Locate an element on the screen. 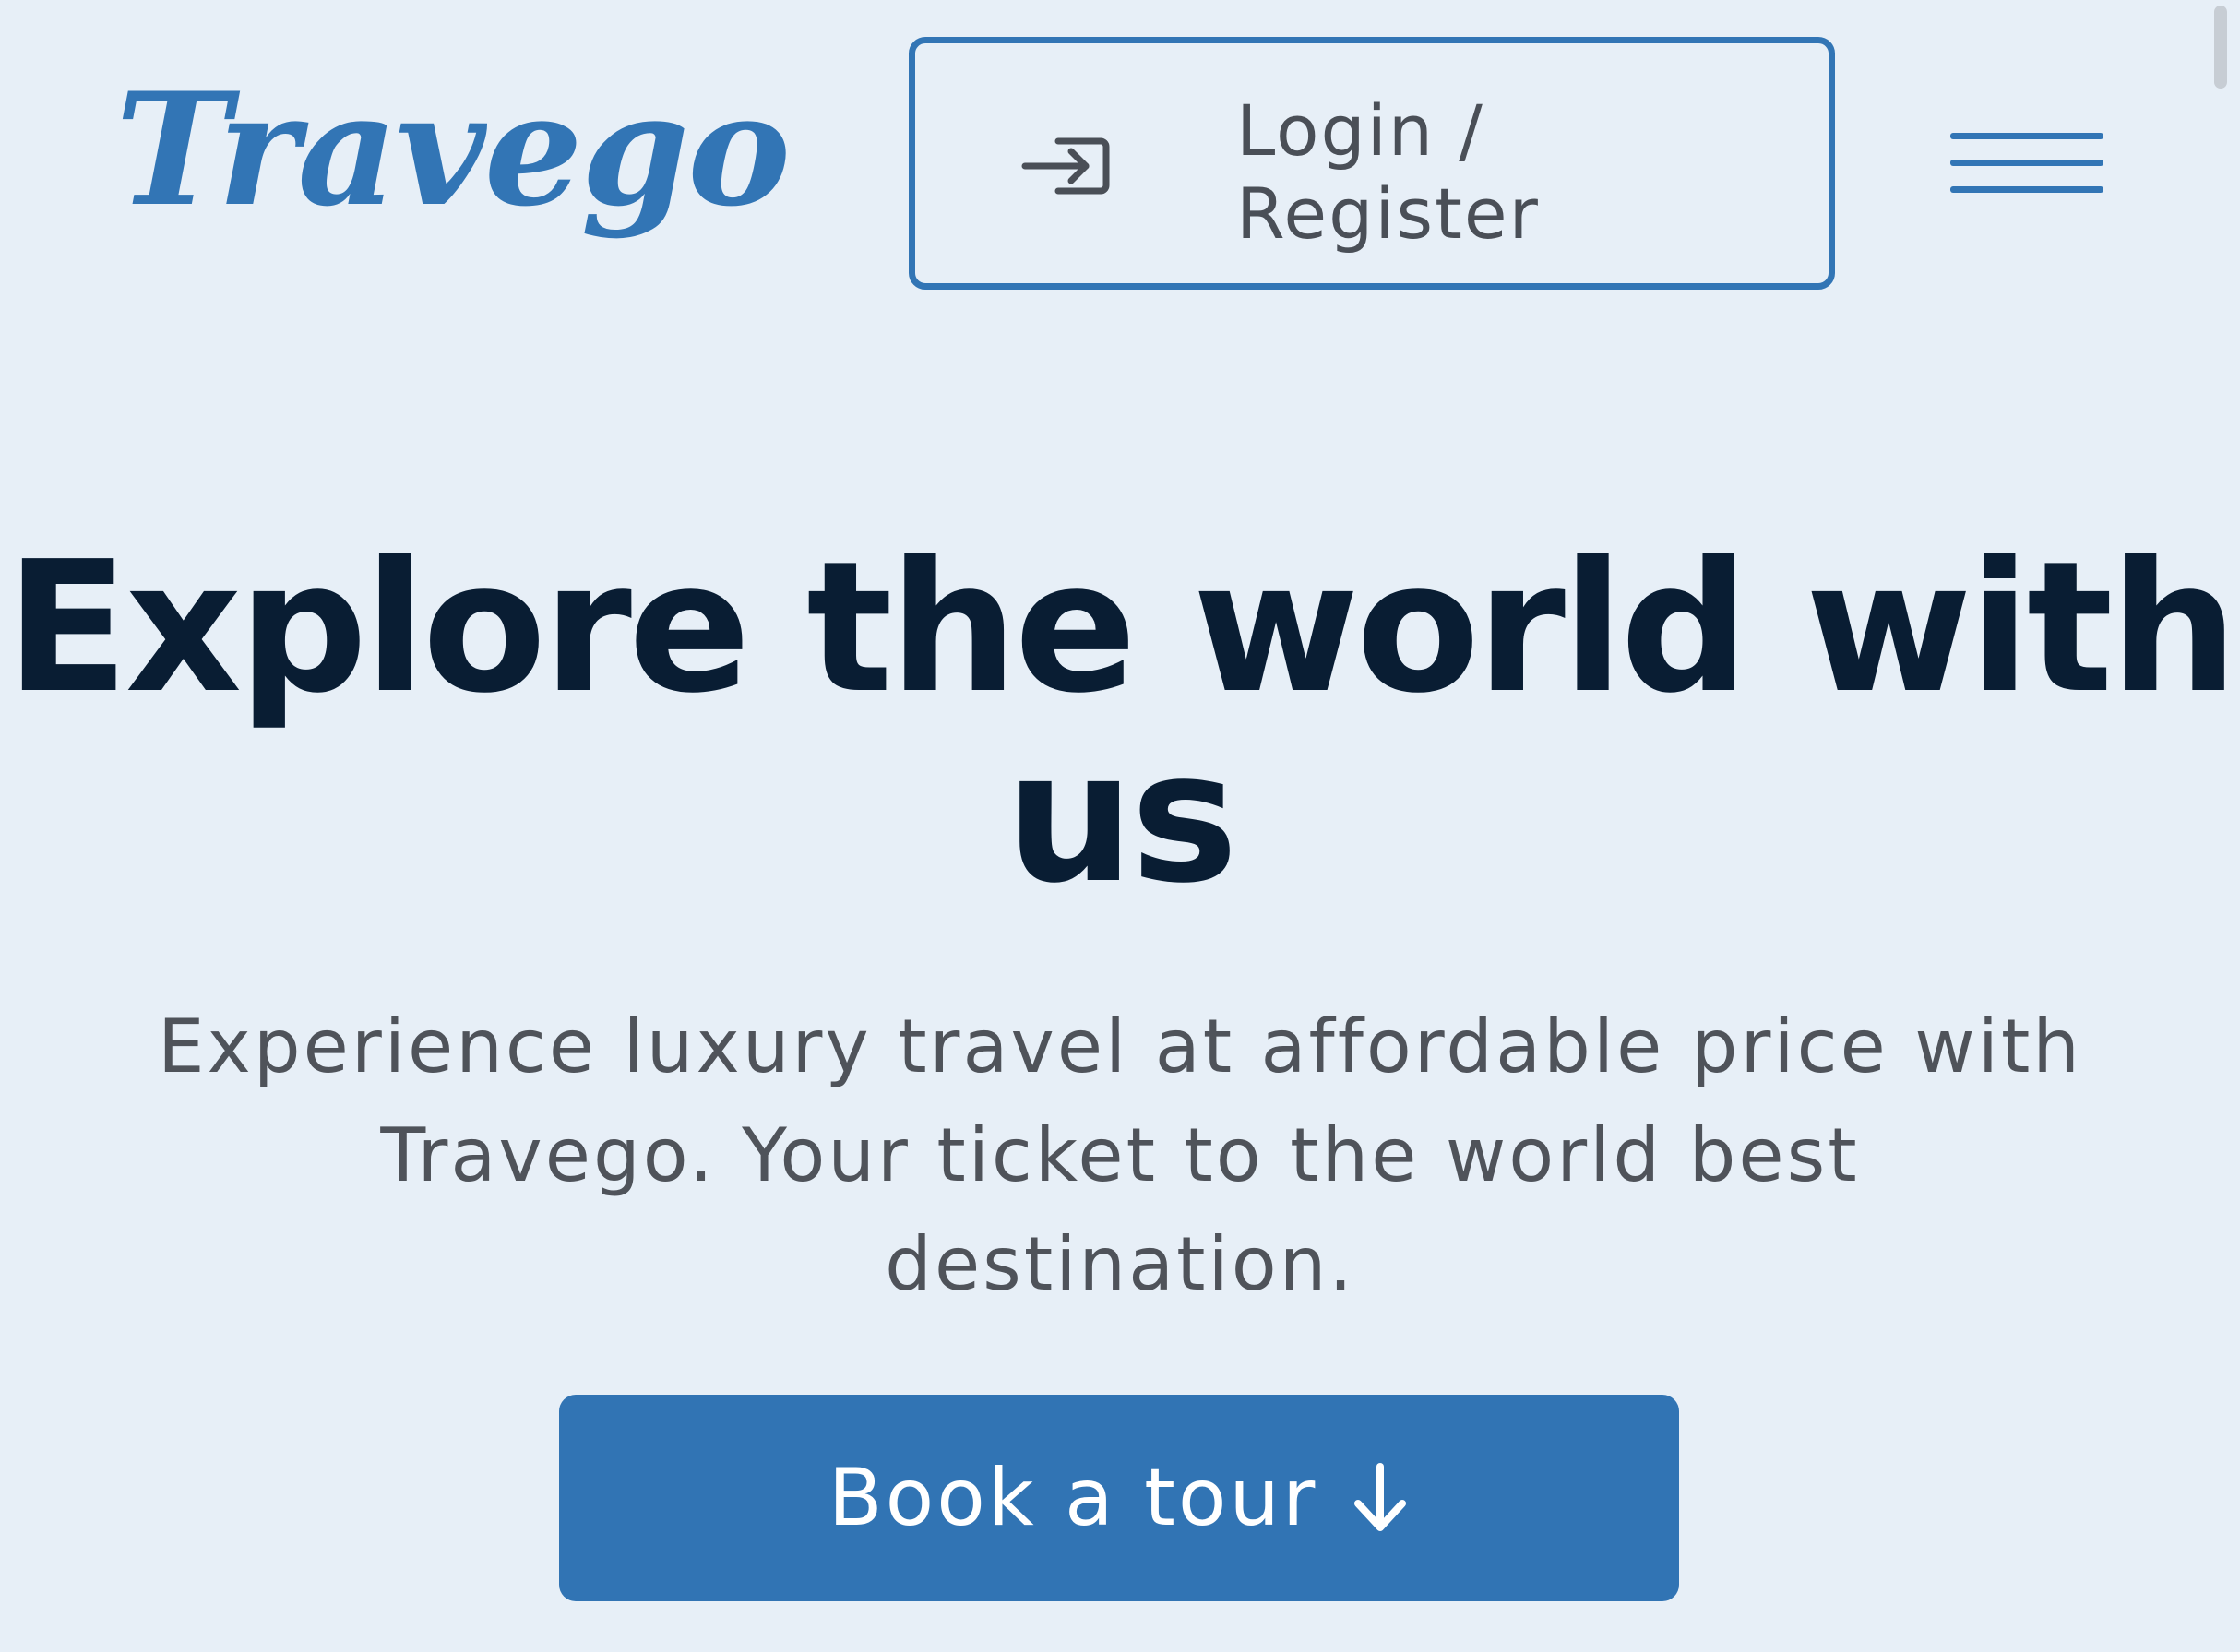 This screenshot has height=1652, width=2240. hamburger-menu-icon is located at coordinates (2026, 163).